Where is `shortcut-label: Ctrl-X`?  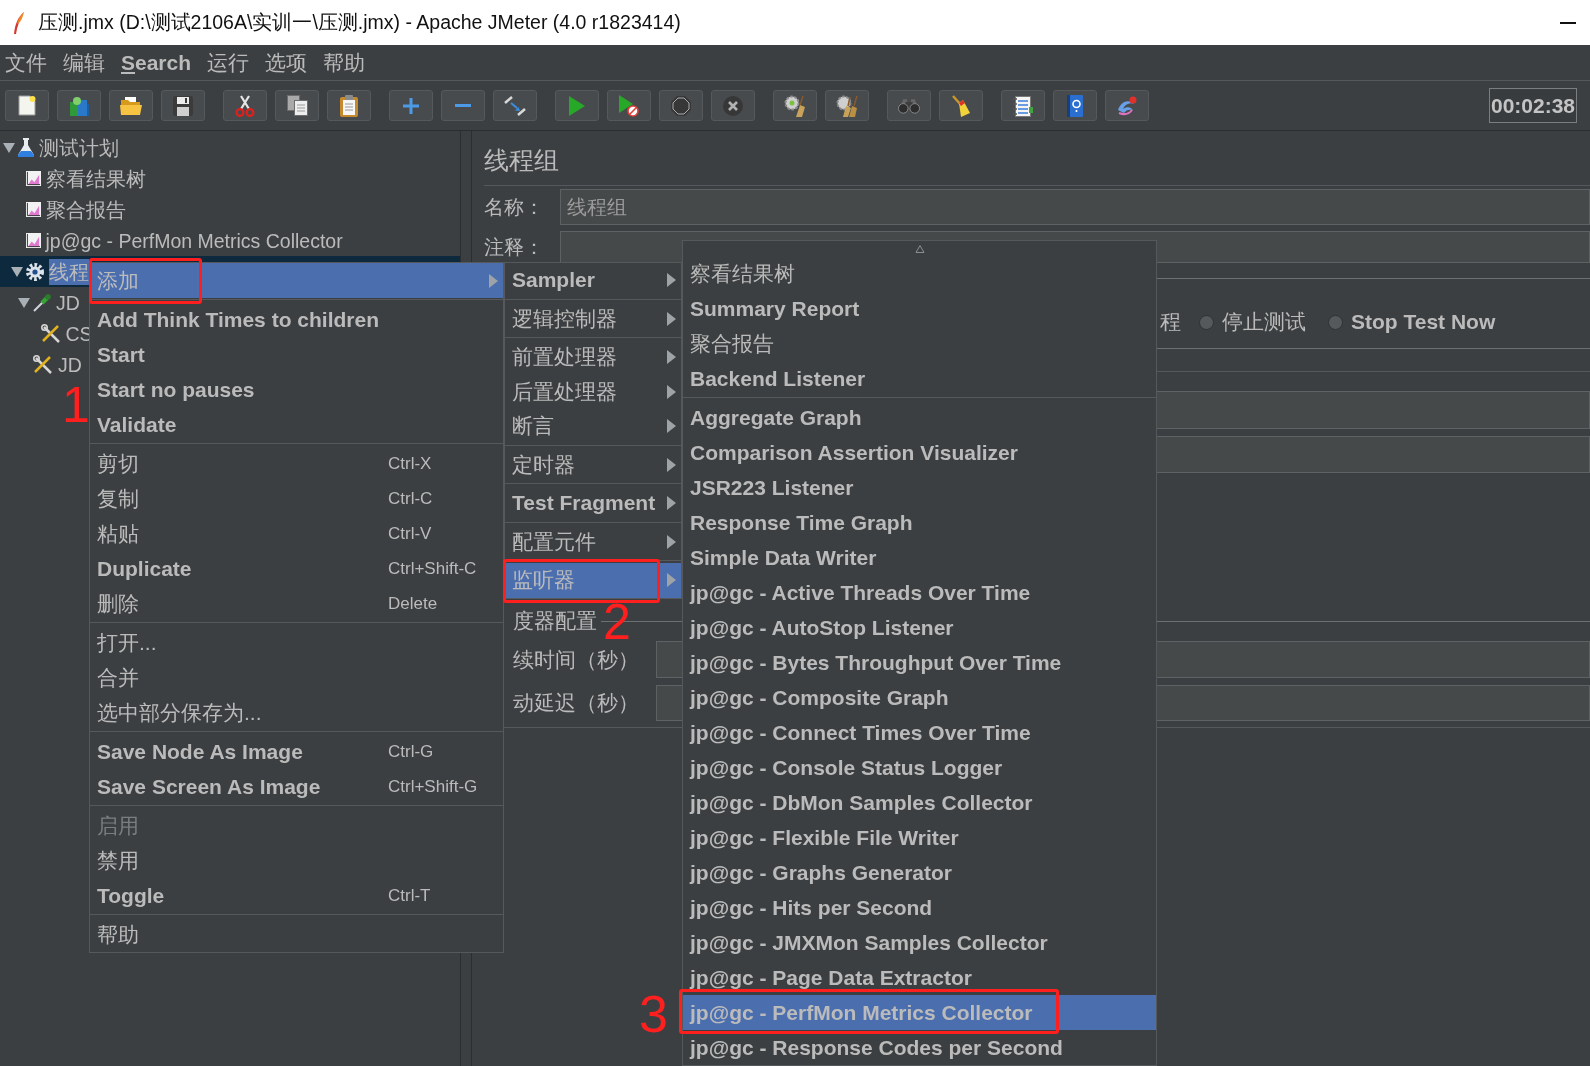 shortcut-label: Ctrl-X is located at coordinates (410, 463).